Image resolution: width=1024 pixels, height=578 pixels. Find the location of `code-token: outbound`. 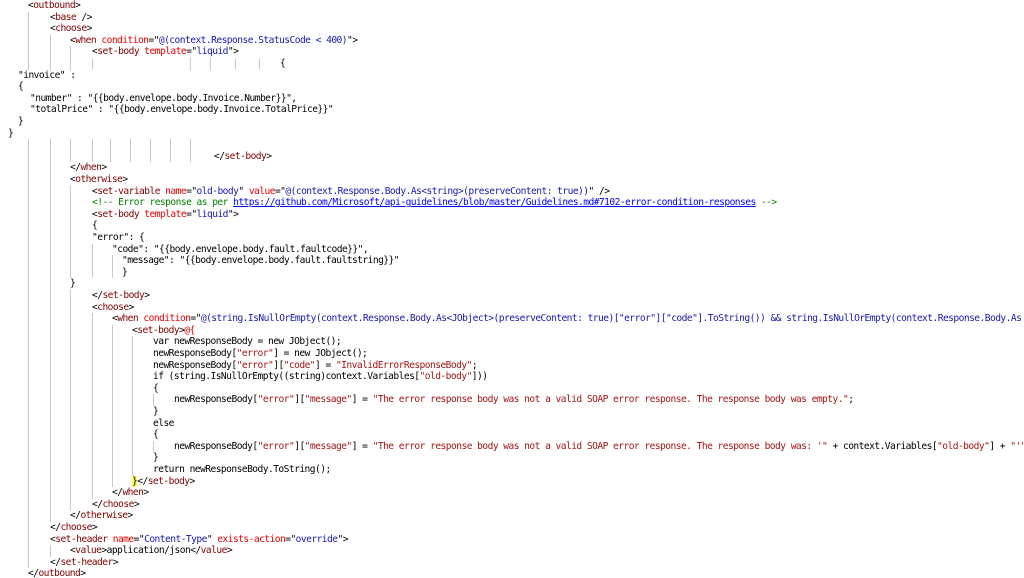

code-token: outbound is located at coordinates (54, 5).